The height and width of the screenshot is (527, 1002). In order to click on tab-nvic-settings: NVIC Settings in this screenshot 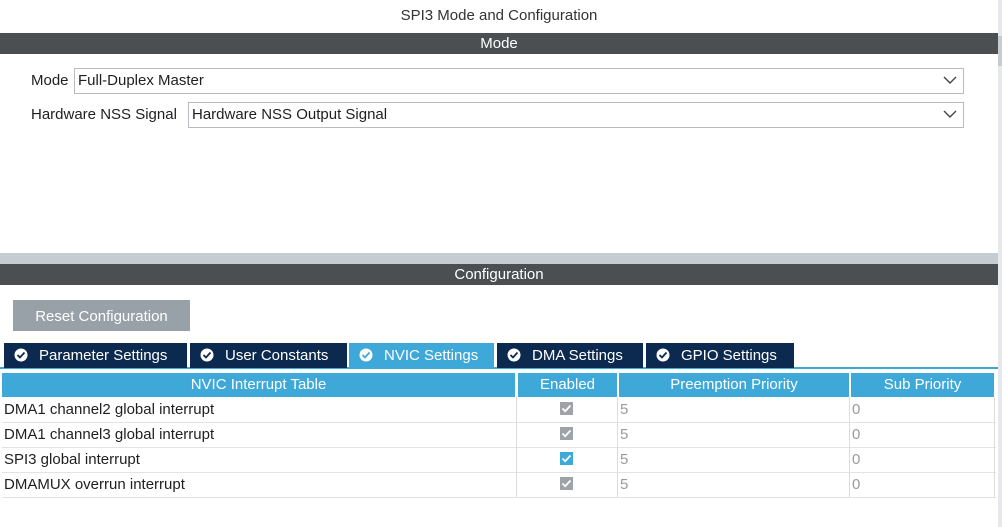, I will do `click(421, 355)`.